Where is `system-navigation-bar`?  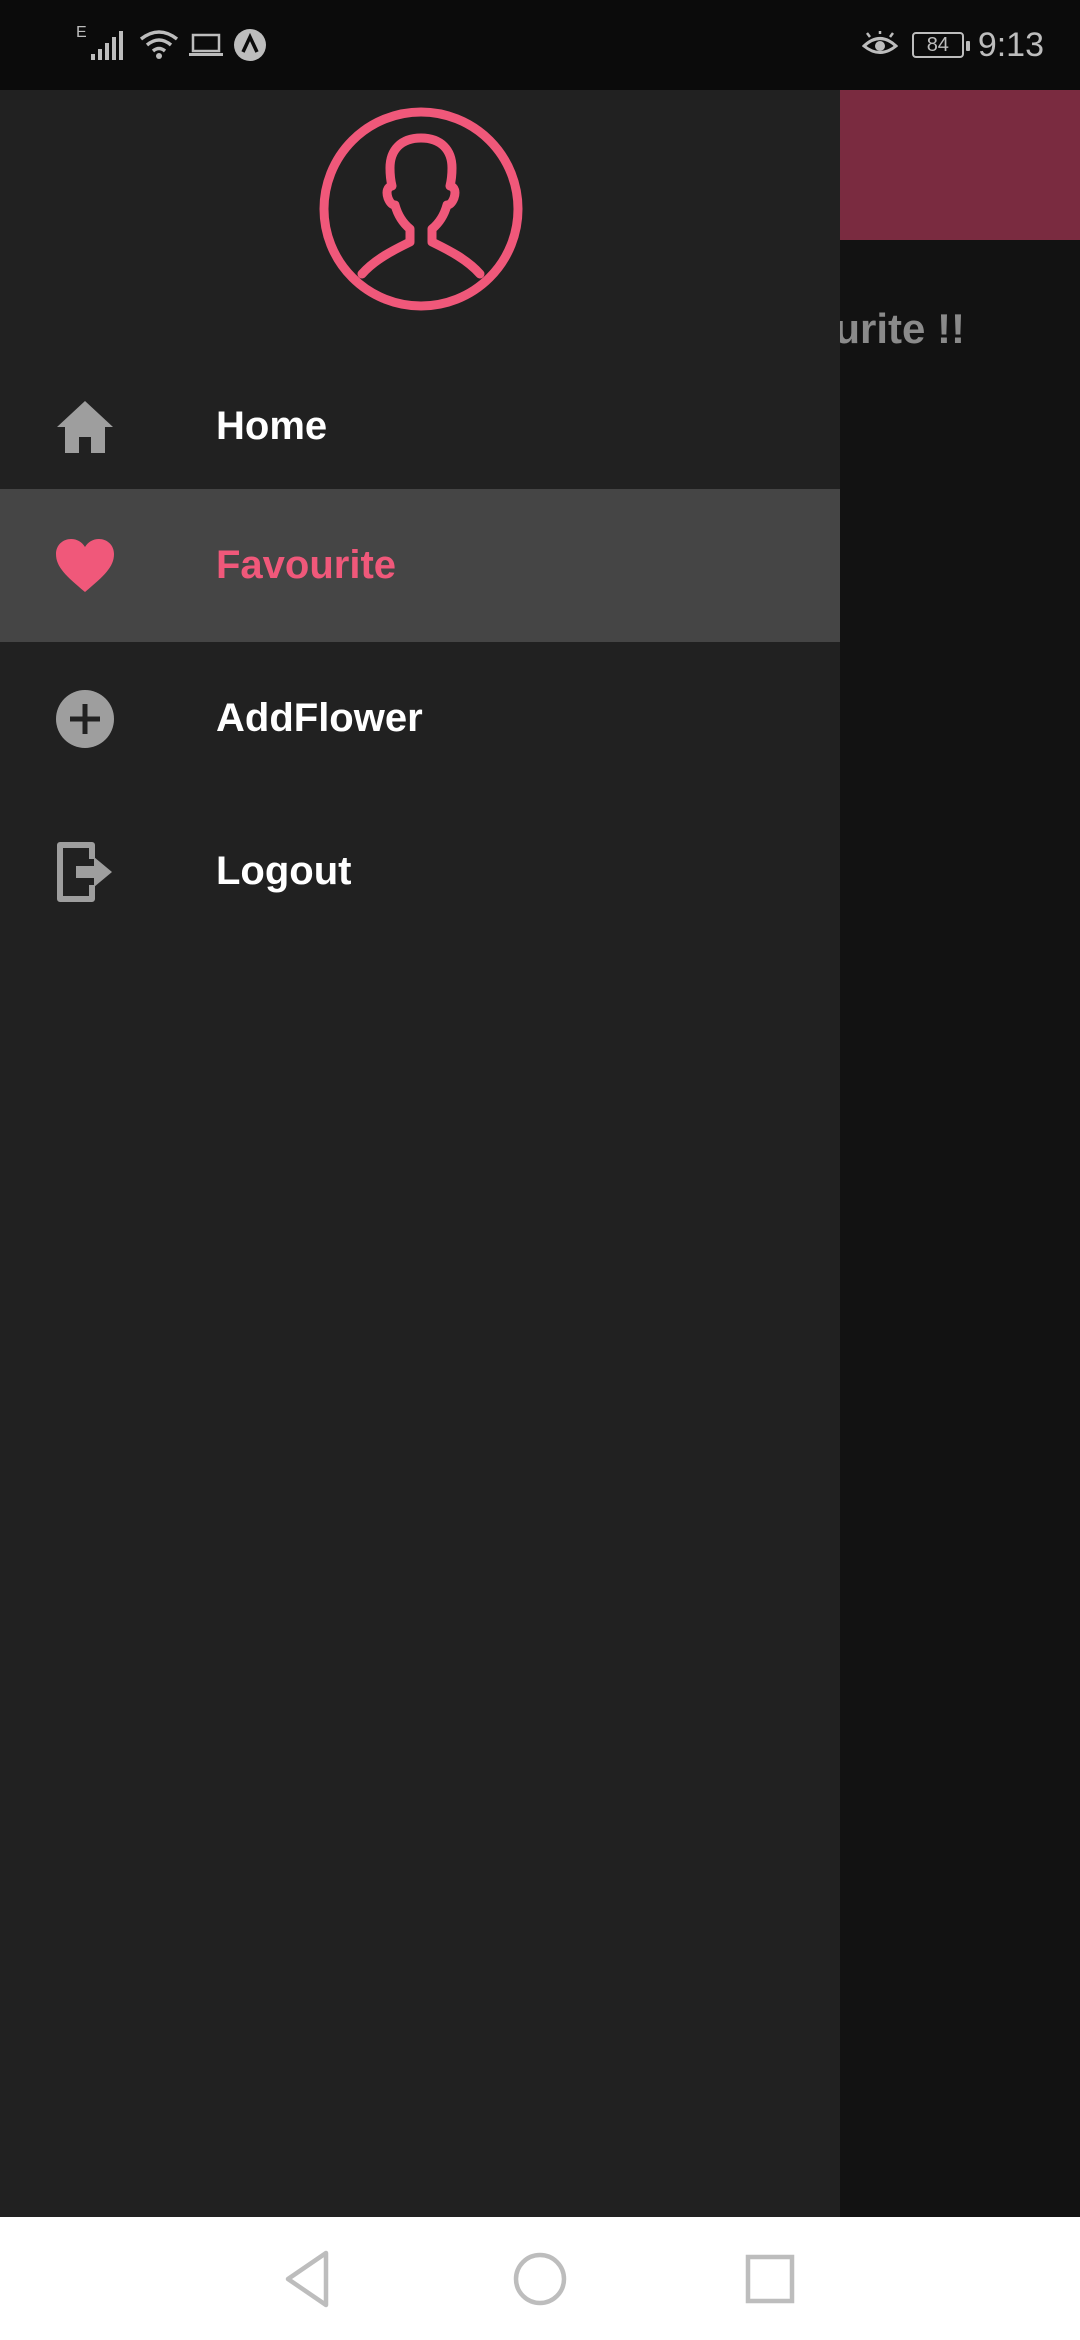 system-navigation-bar is located at coordinates (540, 2278).